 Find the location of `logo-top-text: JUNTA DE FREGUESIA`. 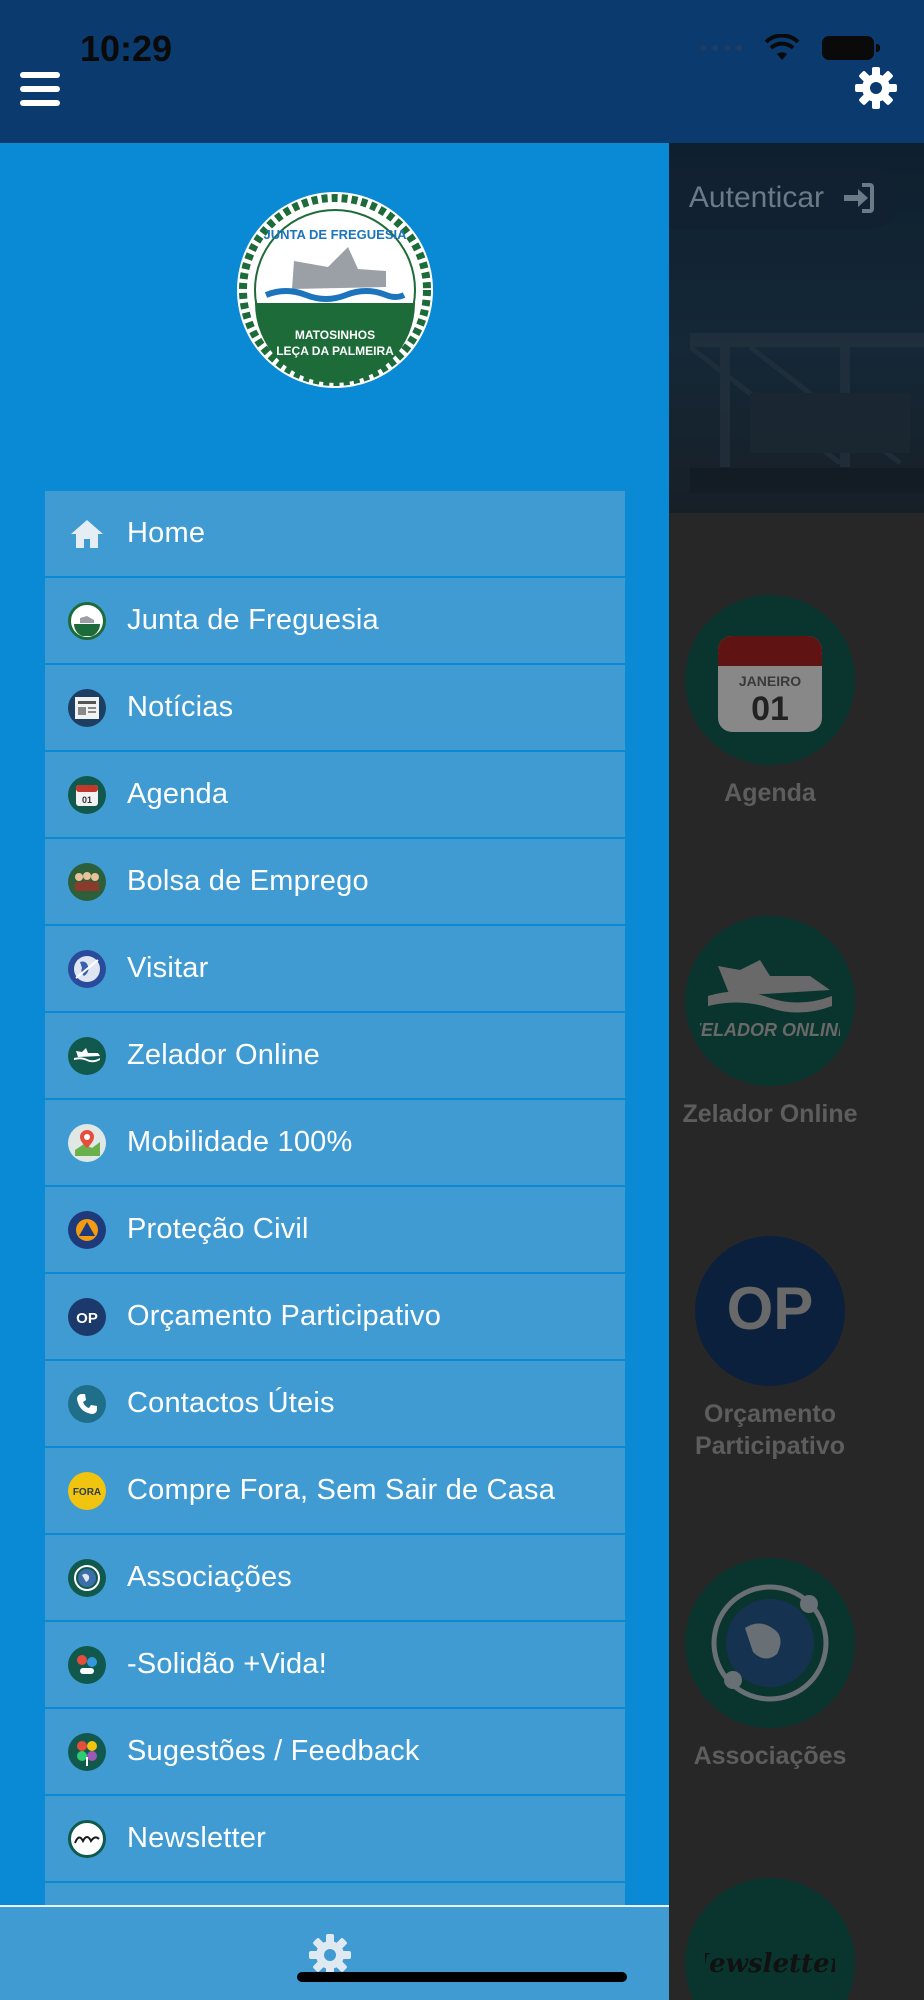

logo-top-text: JUNTA DE FREGUESIA is located at coordinates (335, 234).